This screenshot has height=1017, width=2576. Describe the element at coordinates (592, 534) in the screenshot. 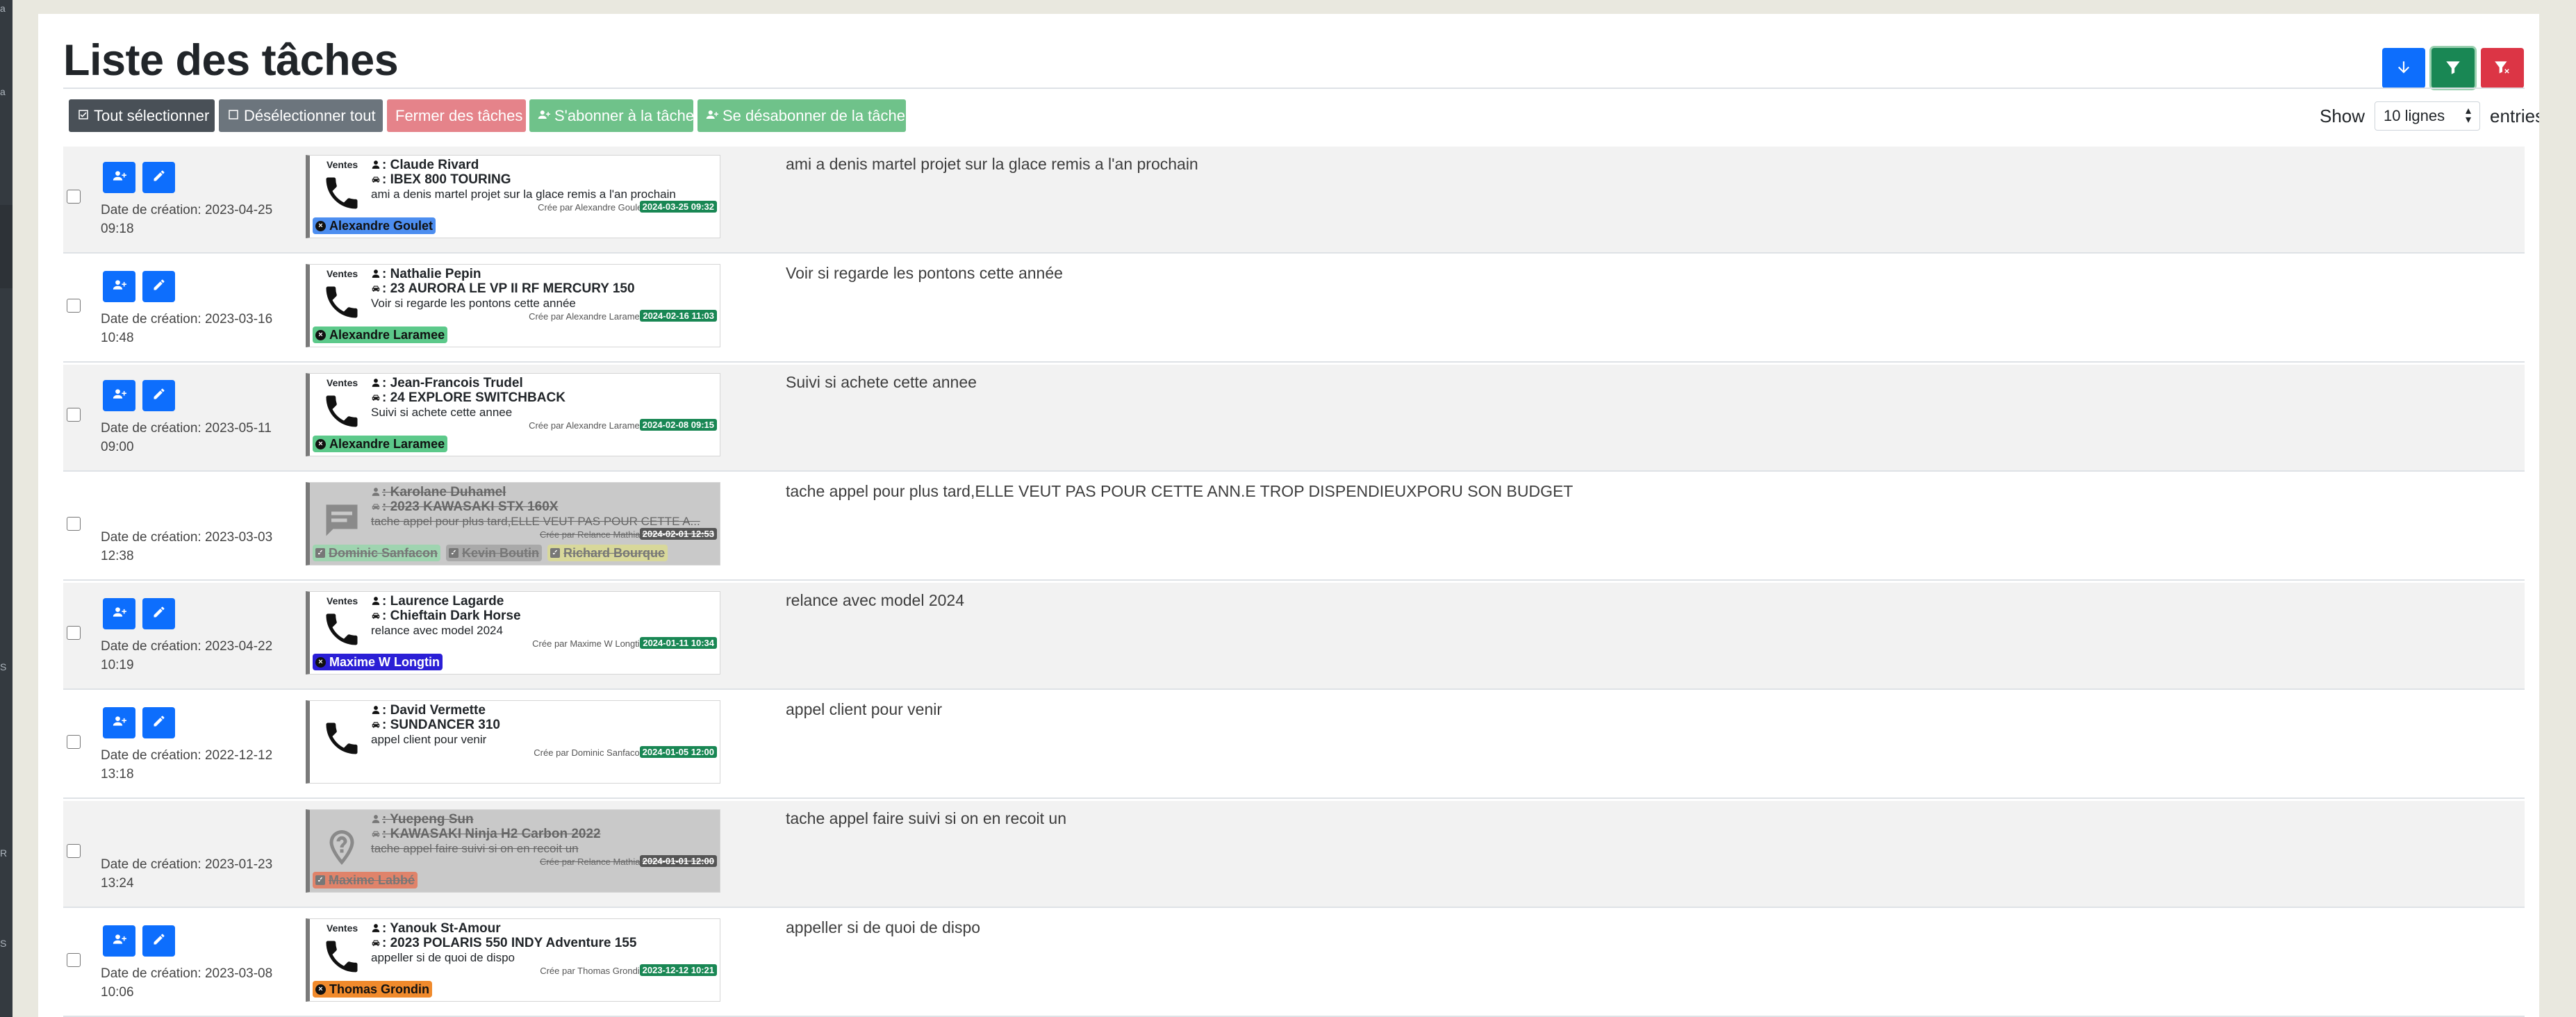

I see `task-created-by: Crée par Relance Mathias` at that location.